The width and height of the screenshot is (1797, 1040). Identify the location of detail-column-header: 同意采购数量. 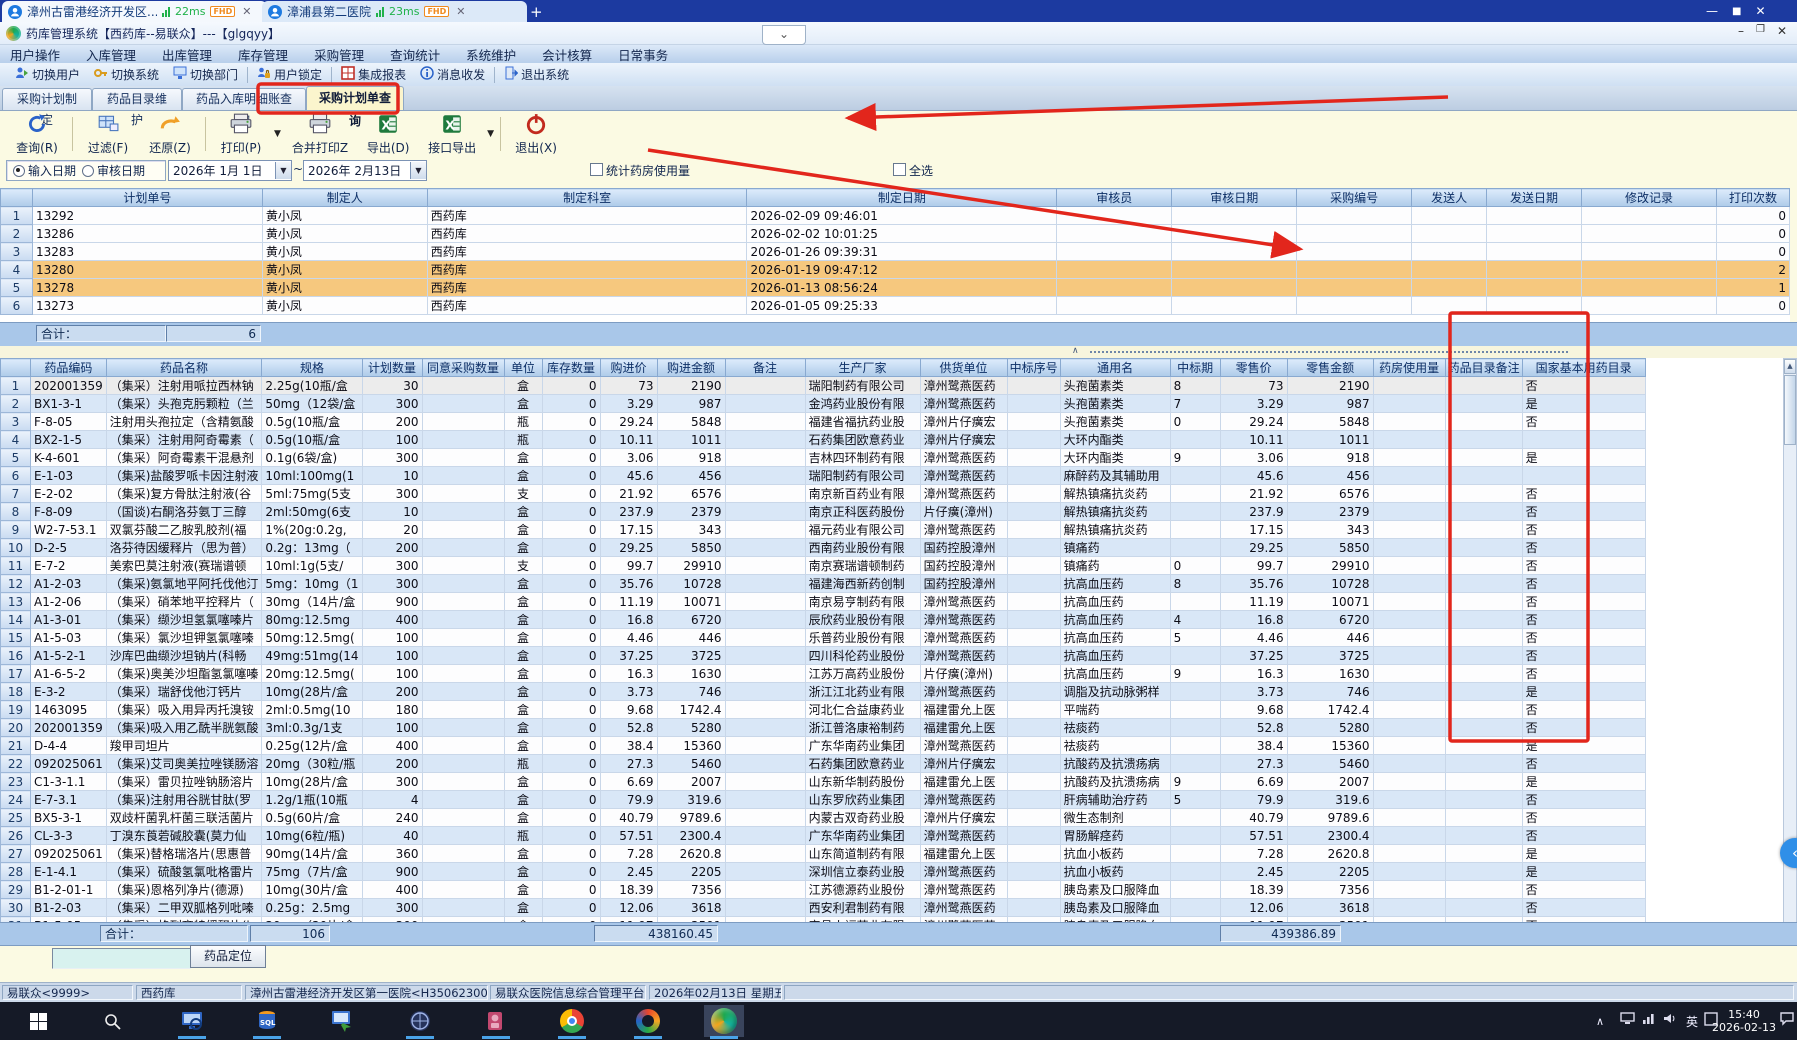
(463, 367).